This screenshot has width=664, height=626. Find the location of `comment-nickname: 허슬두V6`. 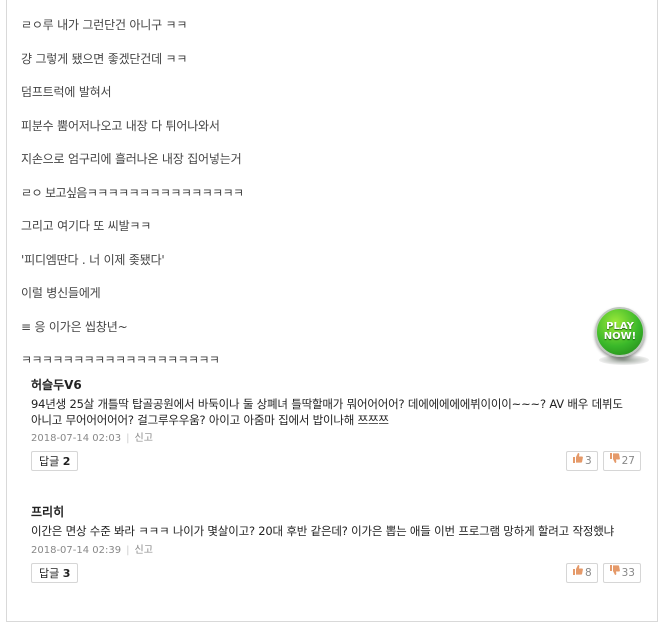

comment-nickname: 허슬두V6 is located at coordinates (336, 385).